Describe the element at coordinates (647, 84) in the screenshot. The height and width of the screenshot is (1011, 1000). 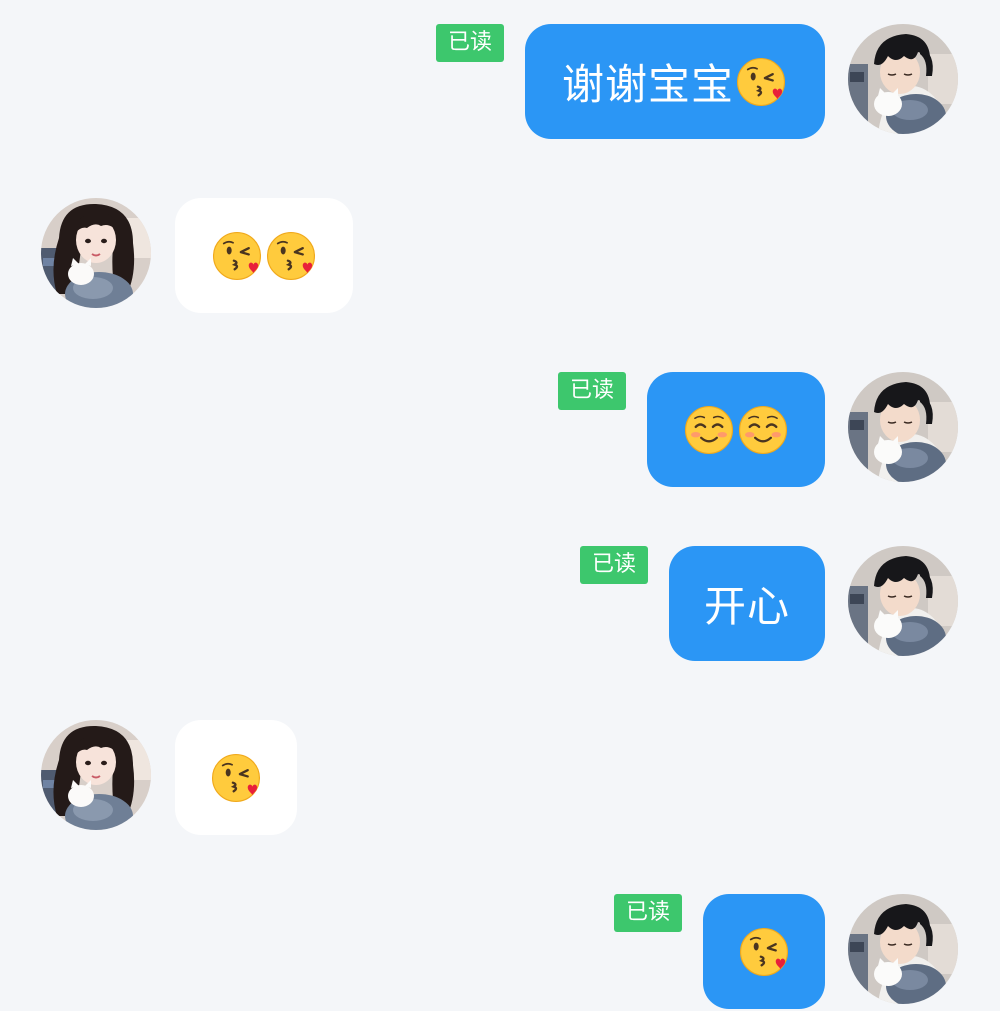
I see `message-text: 谢谢宝宝` at that location.